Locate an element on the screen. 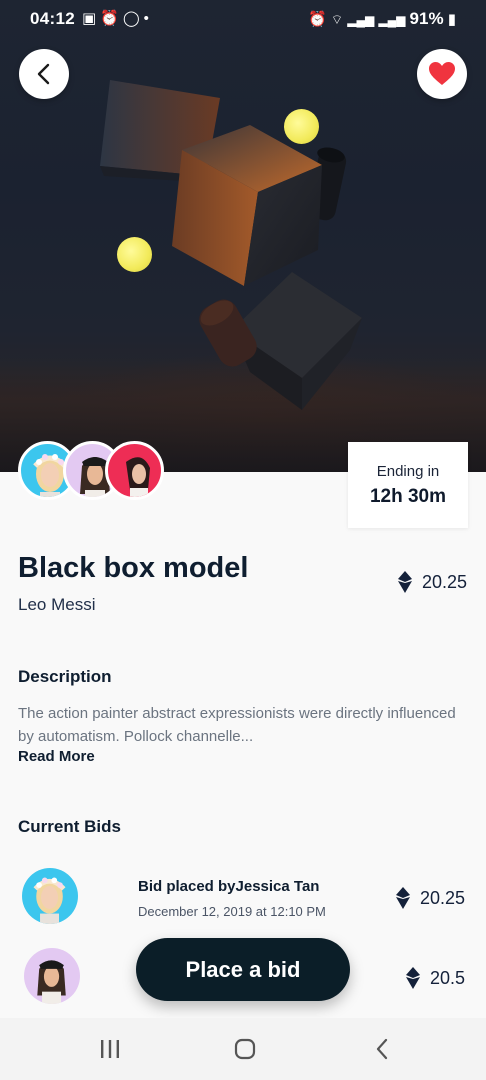 Image resolution: width=486 pixels, height=1080 pixels. item-artist: Leo Messi is located at coordinates (56, 605).